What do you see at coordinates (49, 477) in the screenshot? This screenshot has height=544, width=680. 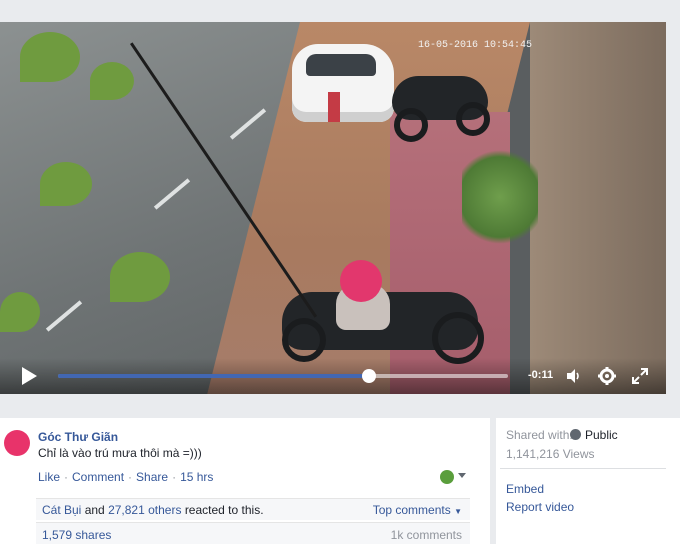 I see `like-button: Like` at bounding box center [49, 477].